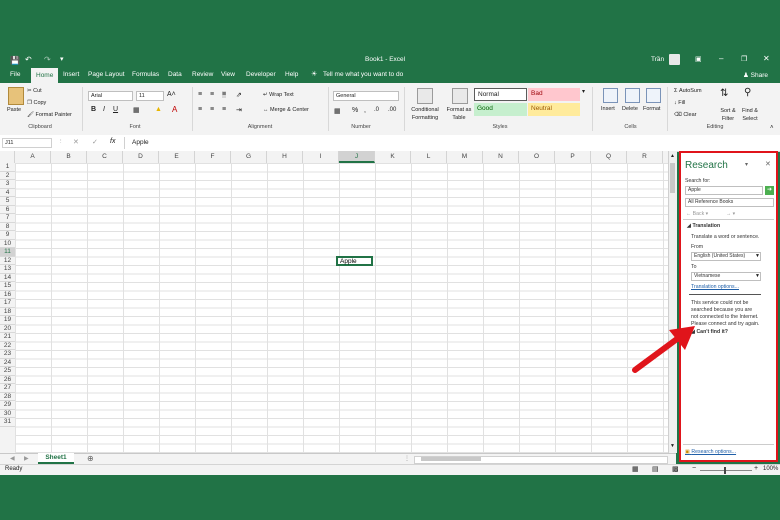 The image size is (780, 520). Describe the element at coordinates (366, 96) in the screenshot. I see `number-format-select: General` at that location.